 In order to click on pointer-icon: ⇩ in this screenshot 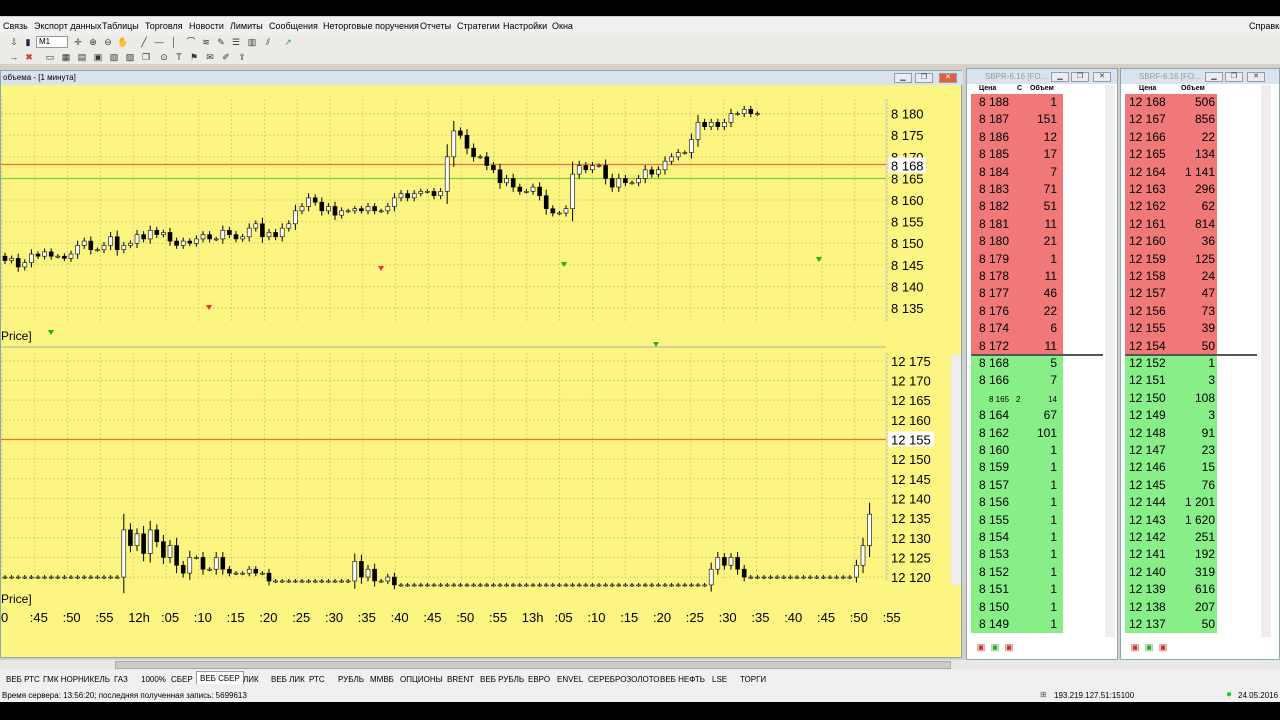, I will do `click(14, 42)`.